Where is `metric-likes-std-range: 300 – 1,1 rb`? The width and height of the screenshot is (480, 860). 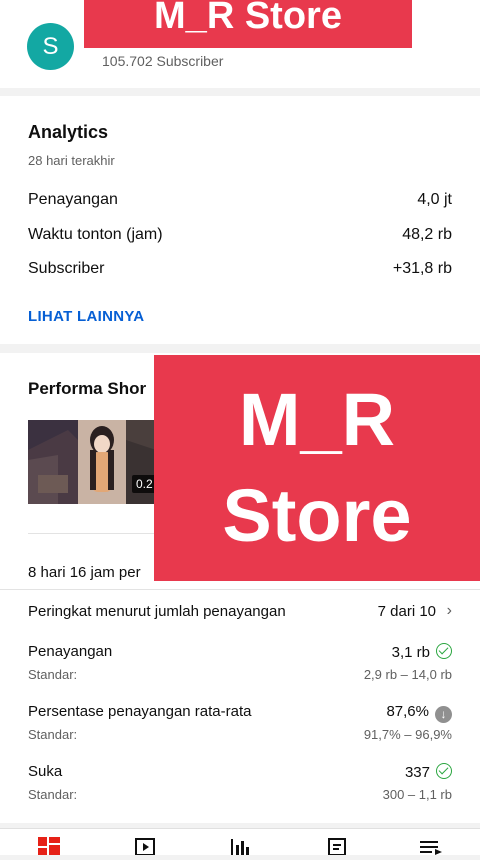 metric-likes-std-range: 300 – 1,1 rb is located at coordinates (417, 794).